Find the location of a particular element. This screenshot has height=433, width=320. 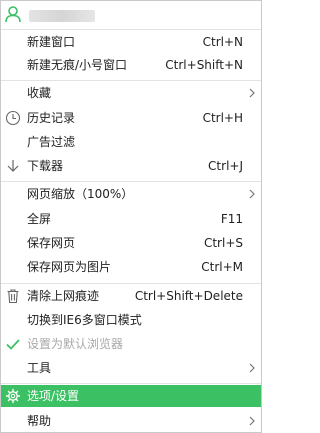

user-account-header is located at coordinates (131, 14).